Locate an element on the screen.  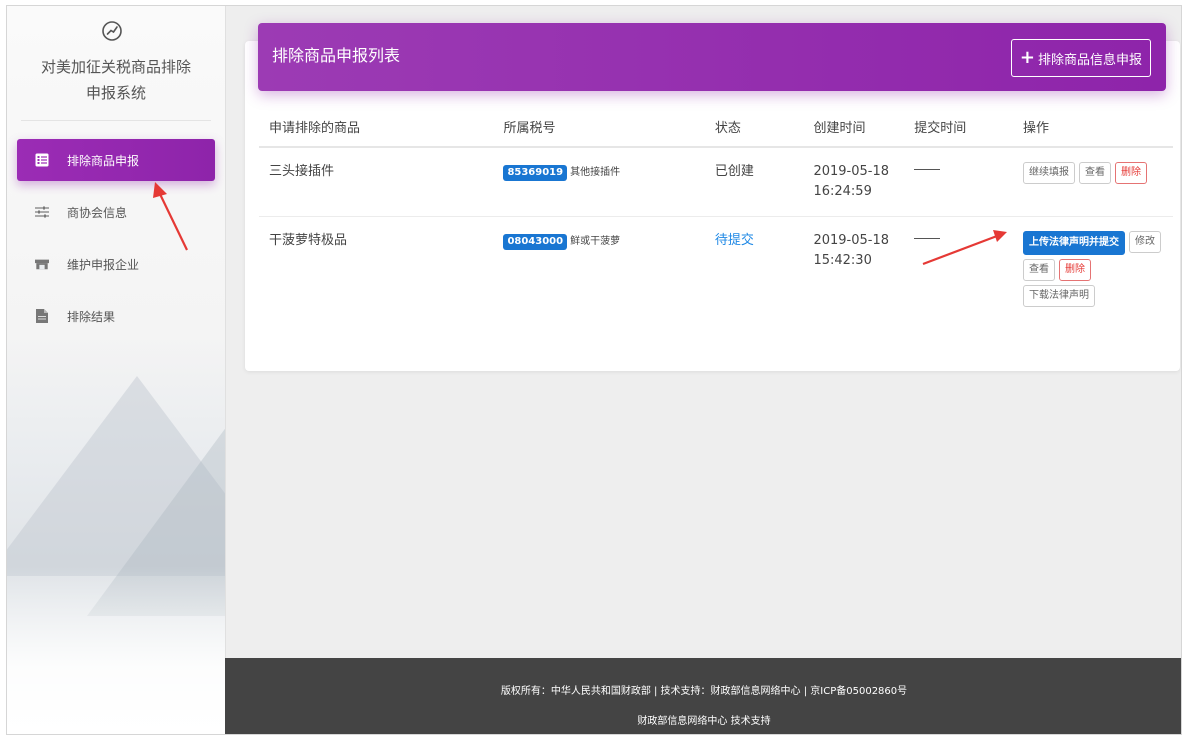
continue-fill-button: 继续填报 is located at coordinates (1049, 173).